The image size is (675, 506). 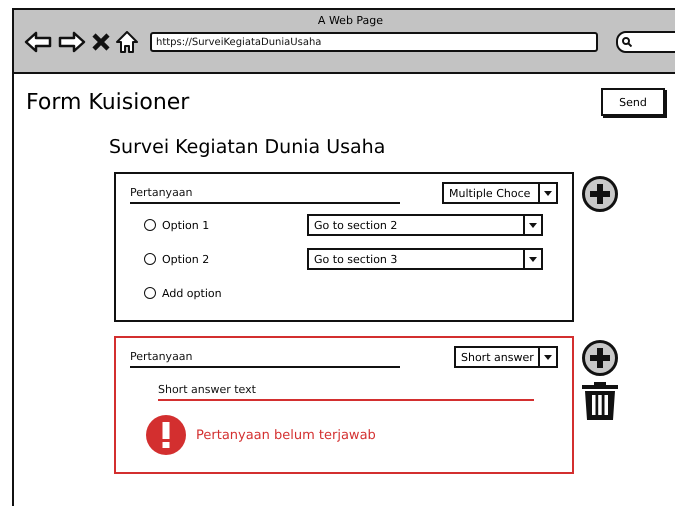 What do you see at coordinates (506, 357) in the screenshot?
I see `type-dropdown: Short answer` at bounding box center [506, 357].